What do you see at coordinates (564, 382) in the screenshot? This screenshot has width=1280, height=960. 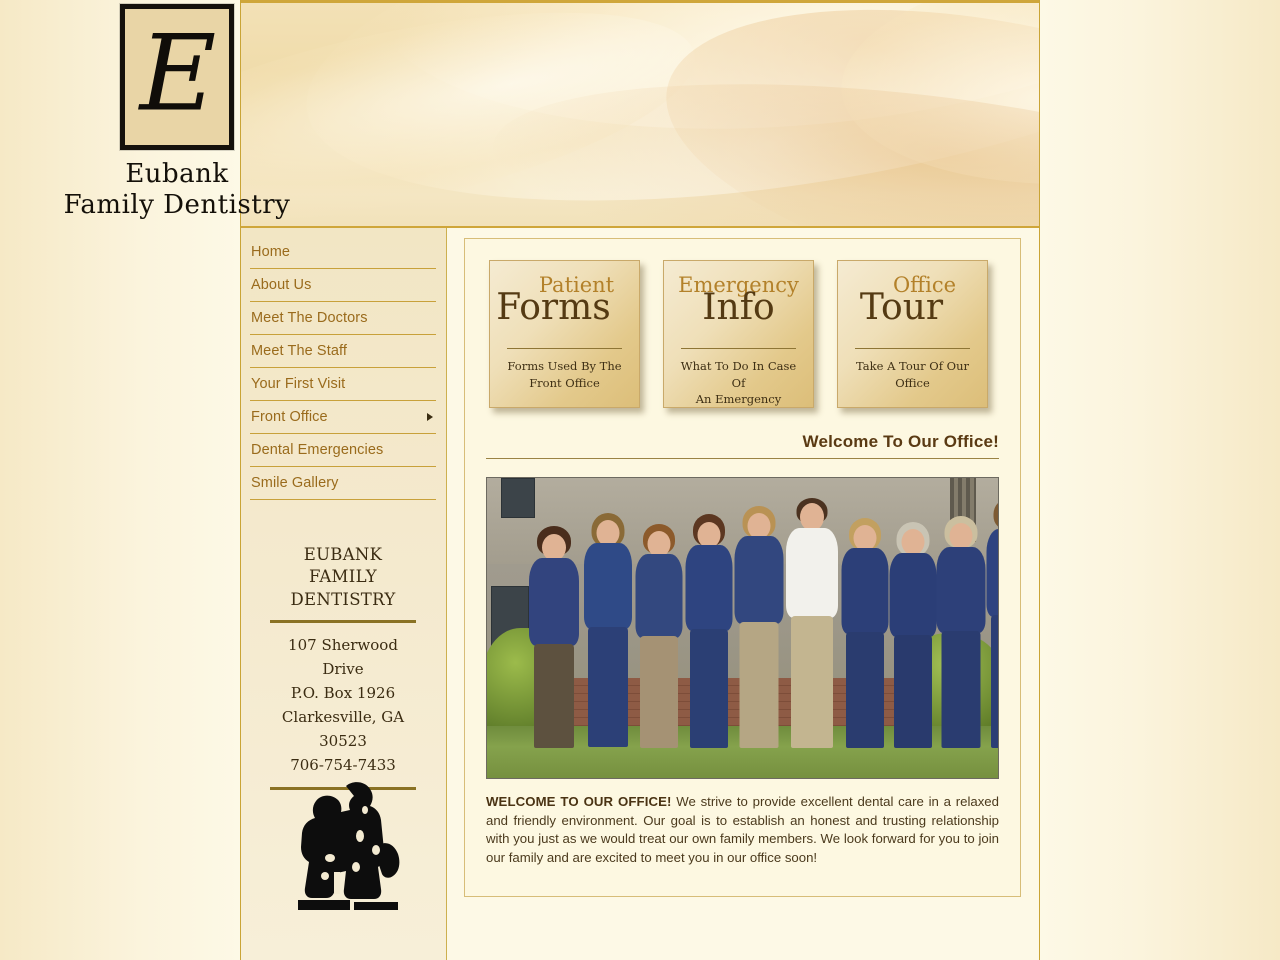 I see `card-subtitle-line2: Front Office` at bounding box center [564, 382].